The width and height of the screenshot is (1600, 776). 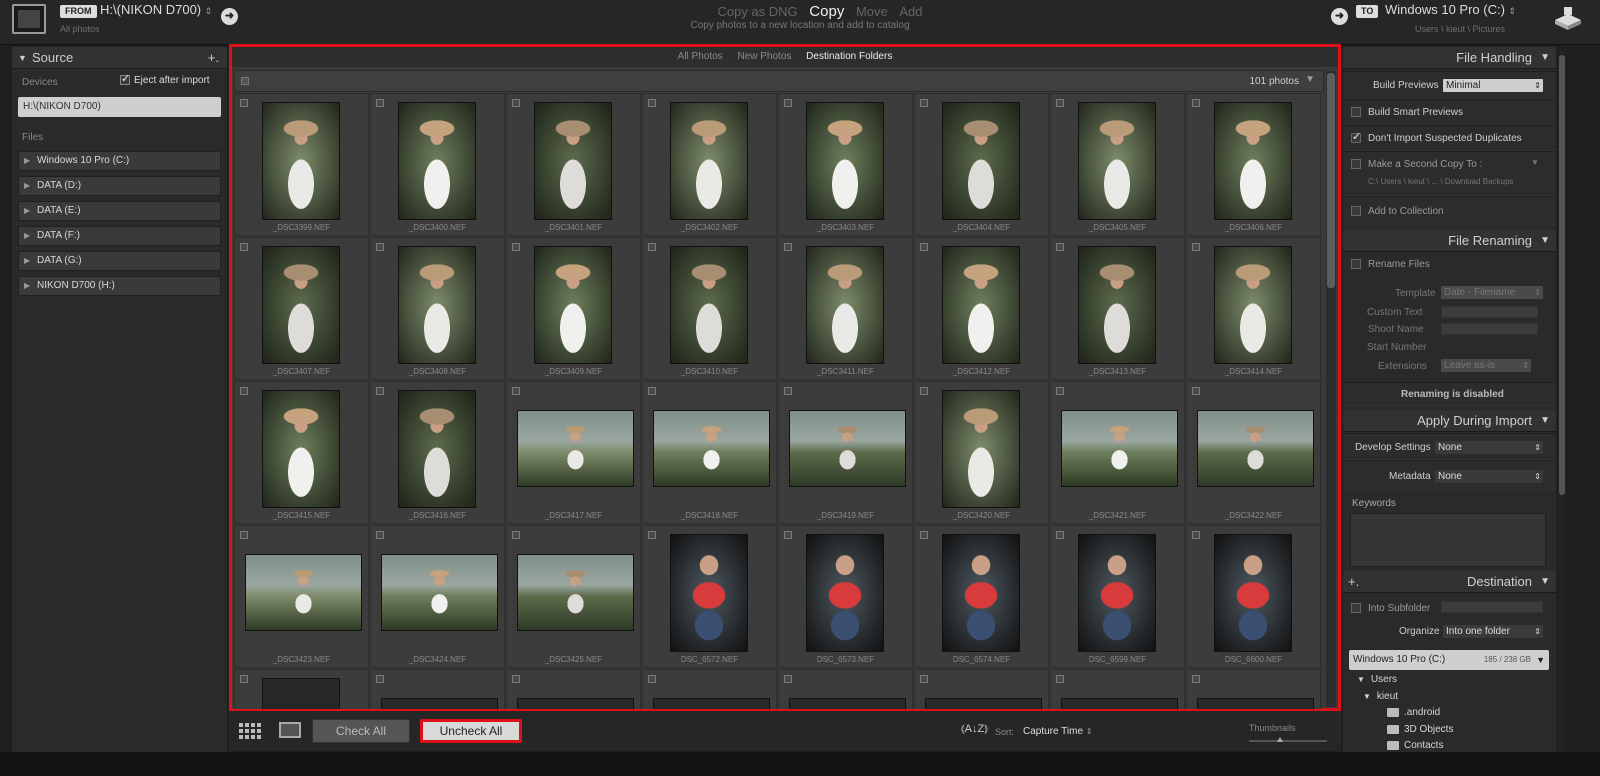 I want to click on select-all-checkbox, so click(x=245, y=81).